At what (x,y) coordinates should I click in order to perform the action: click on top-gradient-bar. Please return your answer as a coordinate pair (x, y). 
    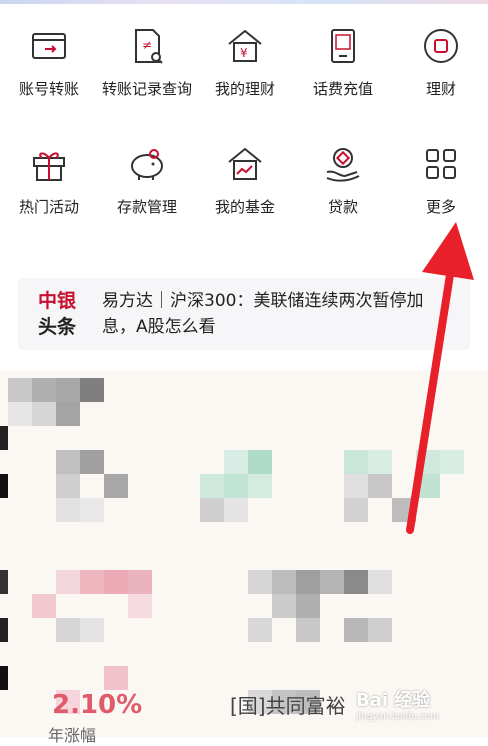
    Looking at the image, I should click on (244, 2).